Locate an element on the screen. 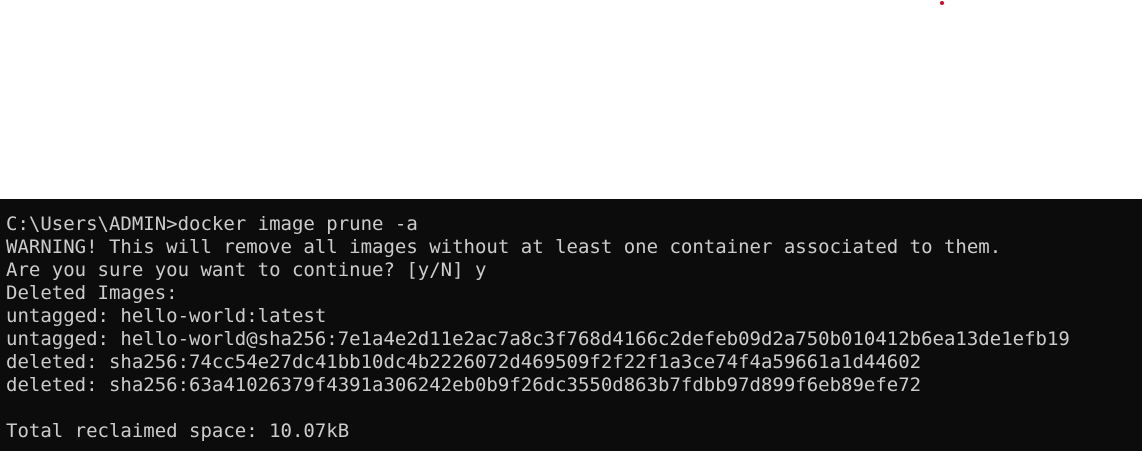 The width and height of the screenshot is (1142, 451). terminal-line-command: C:\Users\ADMIN>docker image prune -a is located at coordinates (212, 224).